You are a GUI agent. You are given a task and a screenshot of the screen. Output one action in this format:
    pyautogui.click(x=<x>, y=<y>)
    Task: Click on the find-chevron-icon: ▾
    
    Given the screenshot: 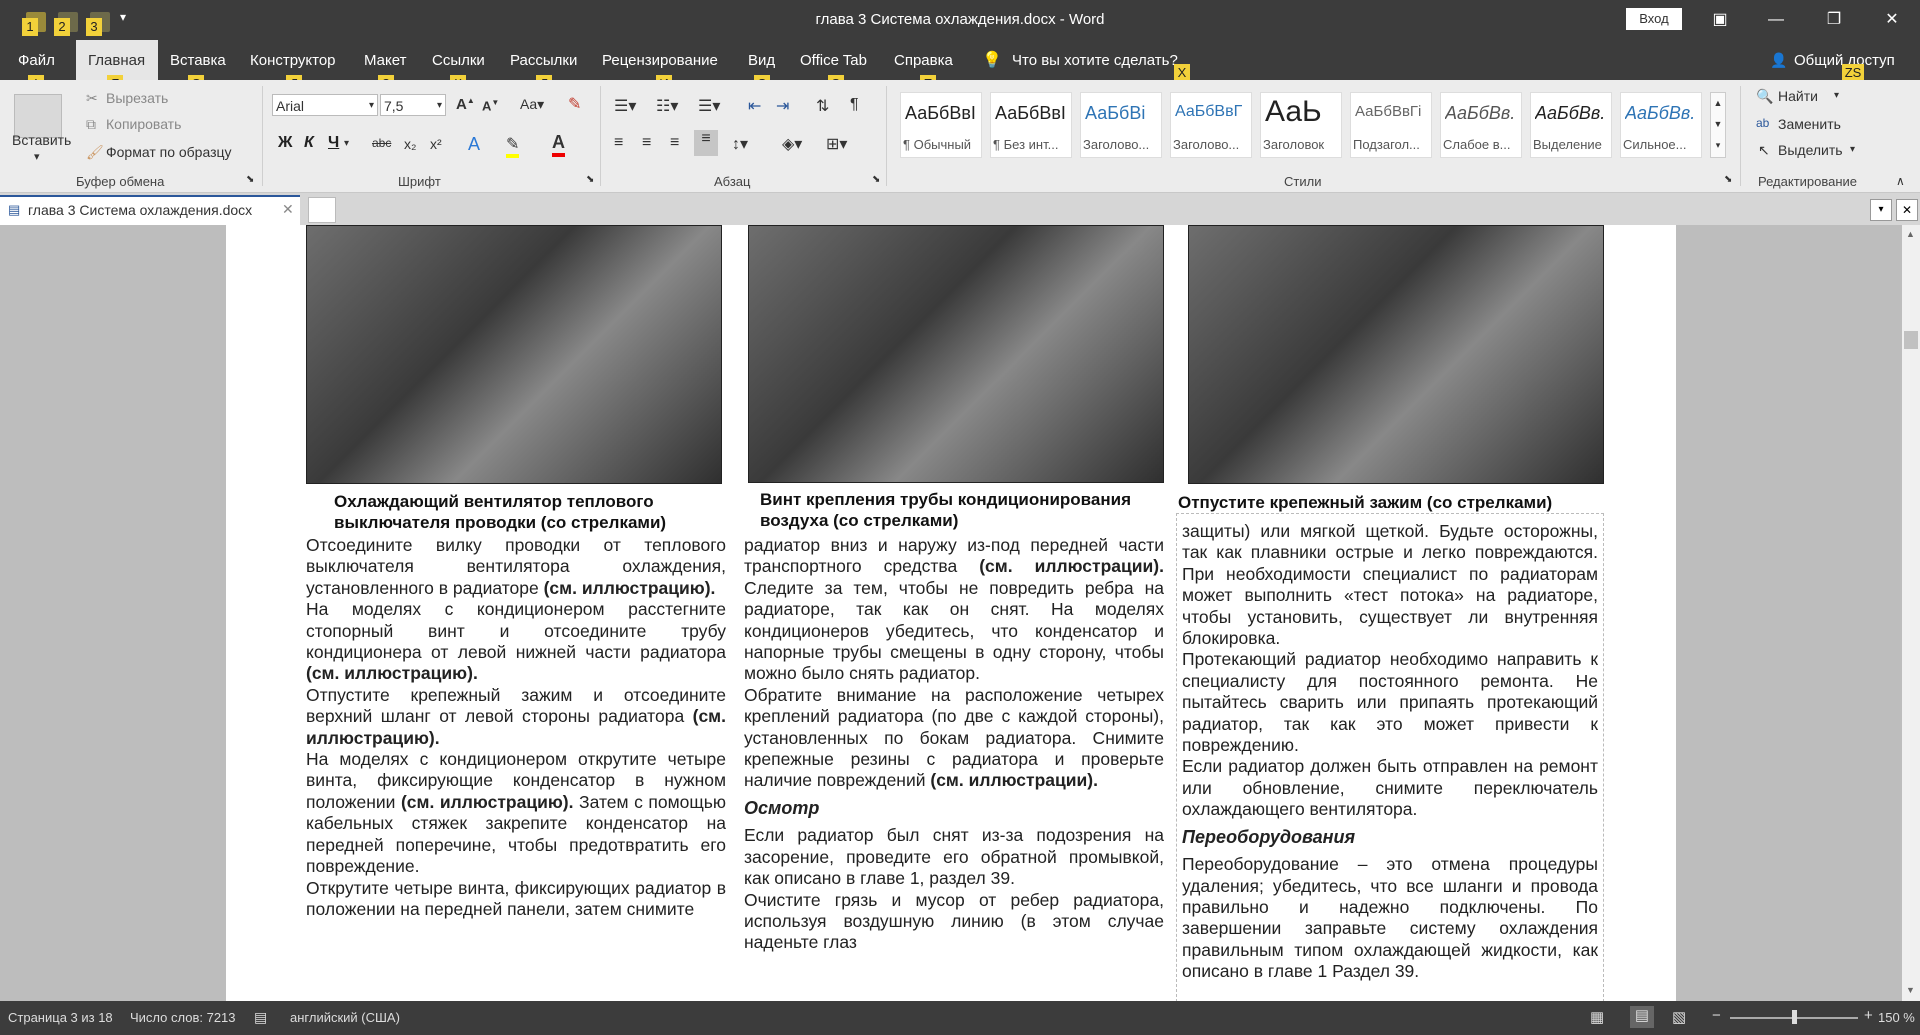 What is the action you would take?
    pyautogui.click(x=1836, y=95)
    